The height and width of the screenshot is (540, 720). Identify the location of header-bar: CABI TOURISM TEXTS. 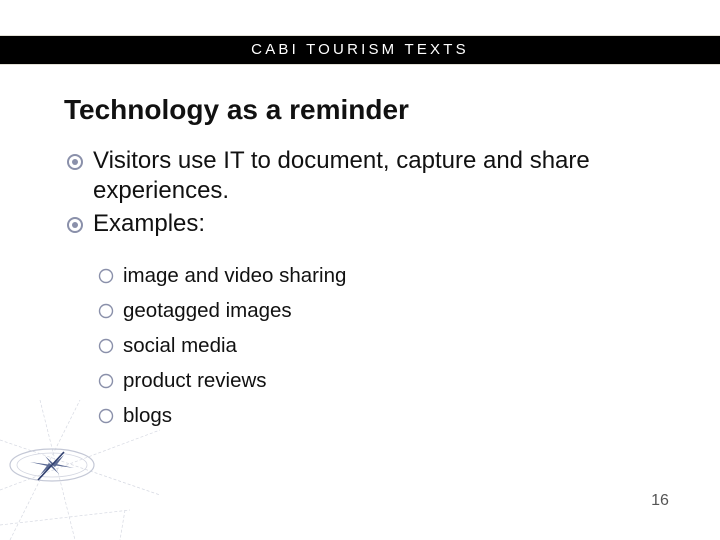
(360, 50).